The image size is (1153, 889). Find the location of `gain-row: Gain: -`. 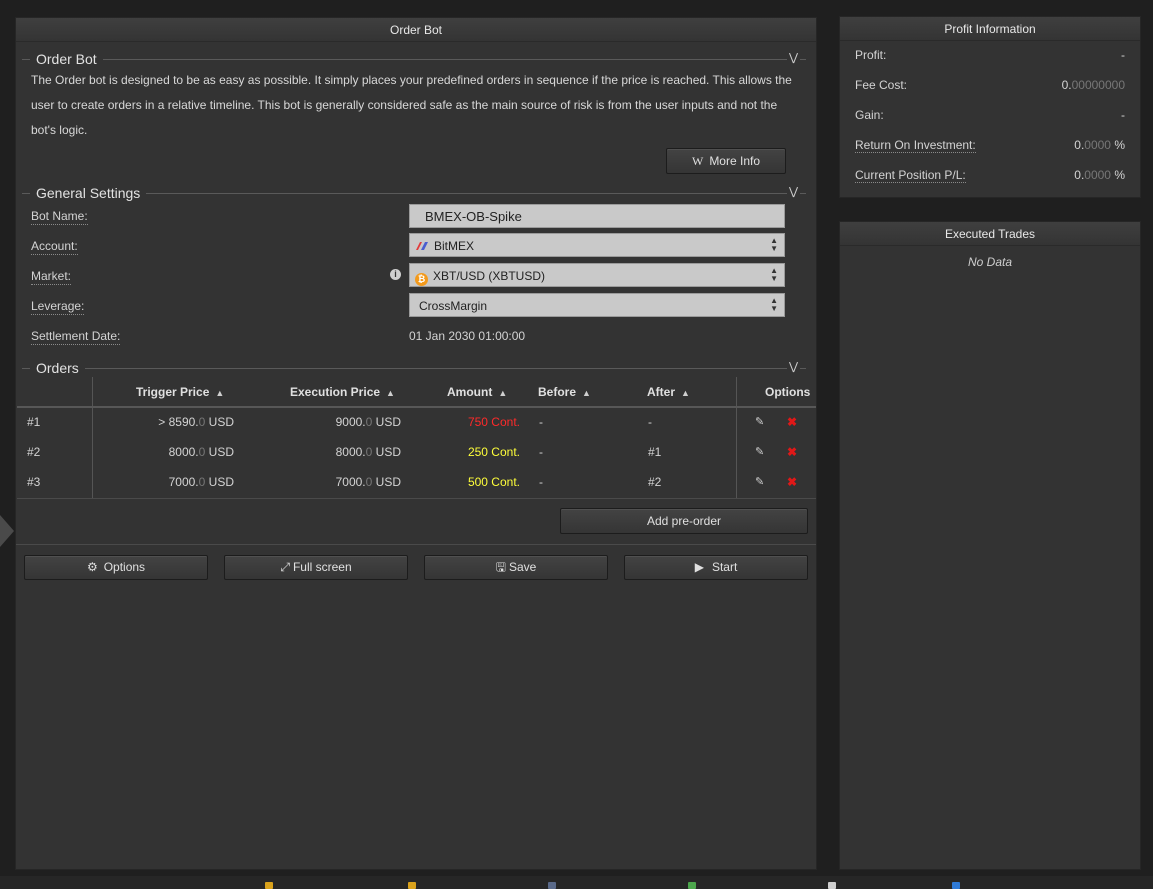

gain-row: Gain: - is located at coordinates (990, 115).